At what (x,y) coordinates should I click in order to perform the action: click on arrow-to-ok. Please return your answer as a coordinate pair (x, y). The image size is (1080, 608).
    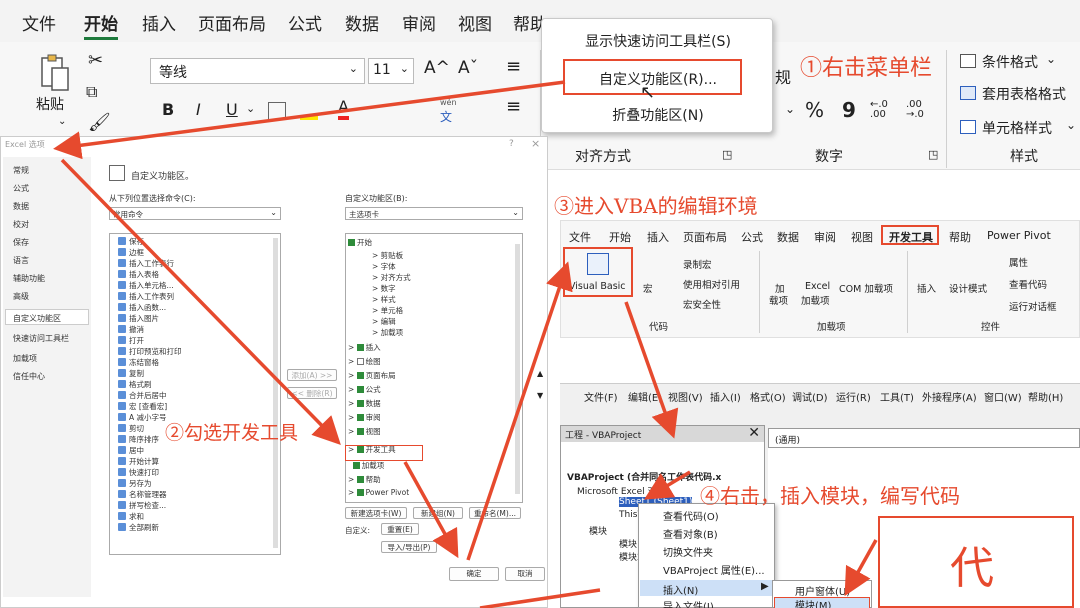
    Looking at the image, I should click on (431, 510).